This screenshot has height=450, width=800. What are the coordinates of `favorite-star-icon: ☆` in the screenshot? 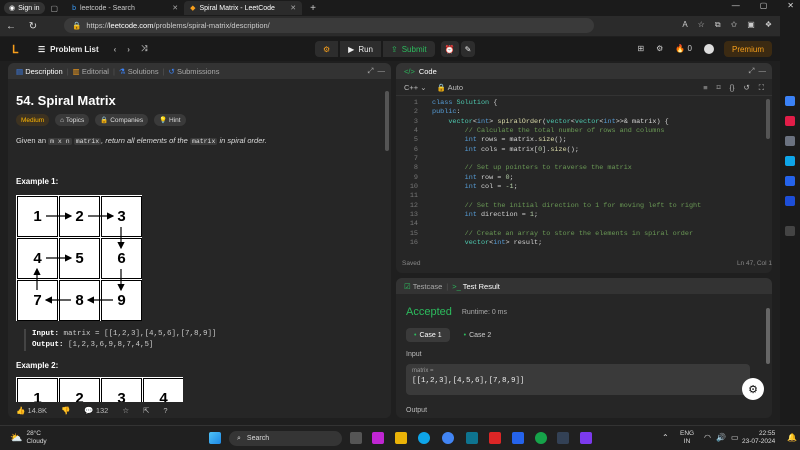 It's located at (125, 410).